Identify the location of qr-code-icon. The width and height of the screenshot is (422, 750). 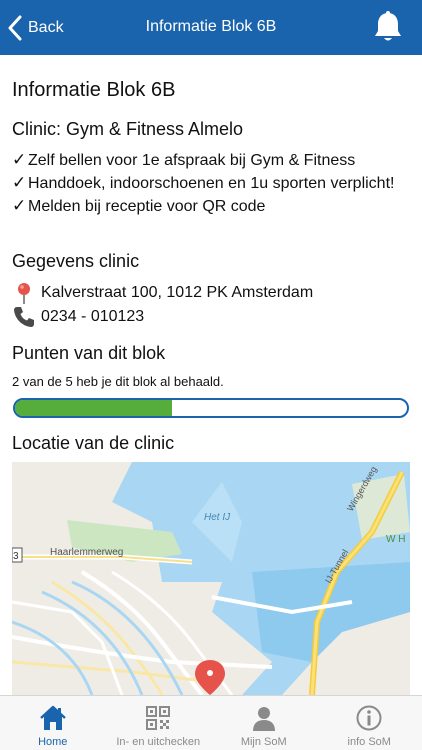
(158, 718).